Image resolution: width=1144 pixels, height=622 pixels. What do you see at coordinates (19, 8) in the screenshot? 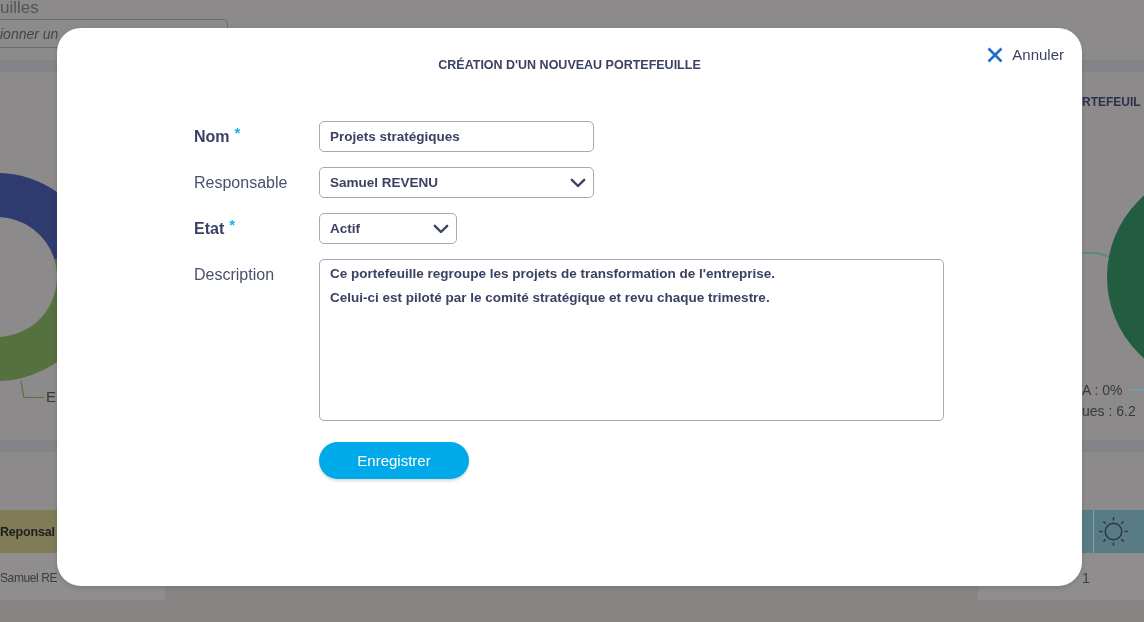
I see `page-title: uilles` at bounding box center [19, 8].